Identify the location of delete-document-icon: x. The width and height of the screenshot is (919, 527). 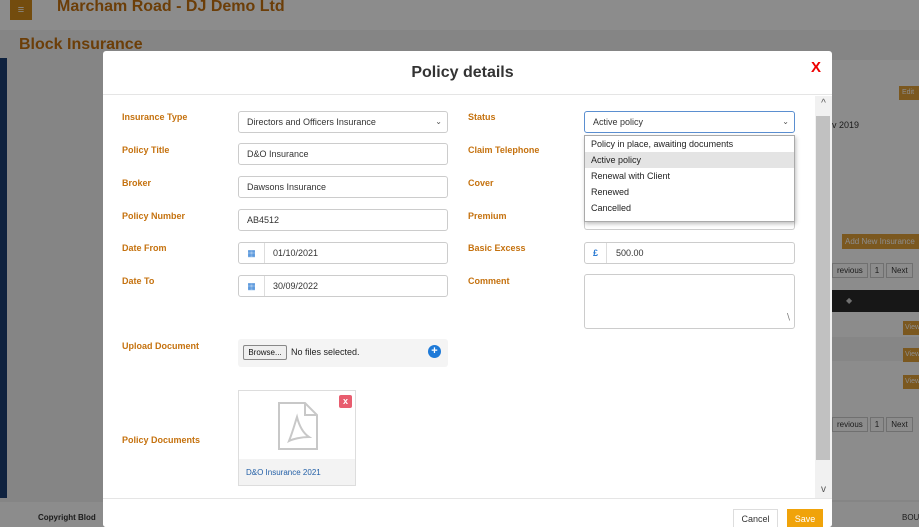
(345, 401).